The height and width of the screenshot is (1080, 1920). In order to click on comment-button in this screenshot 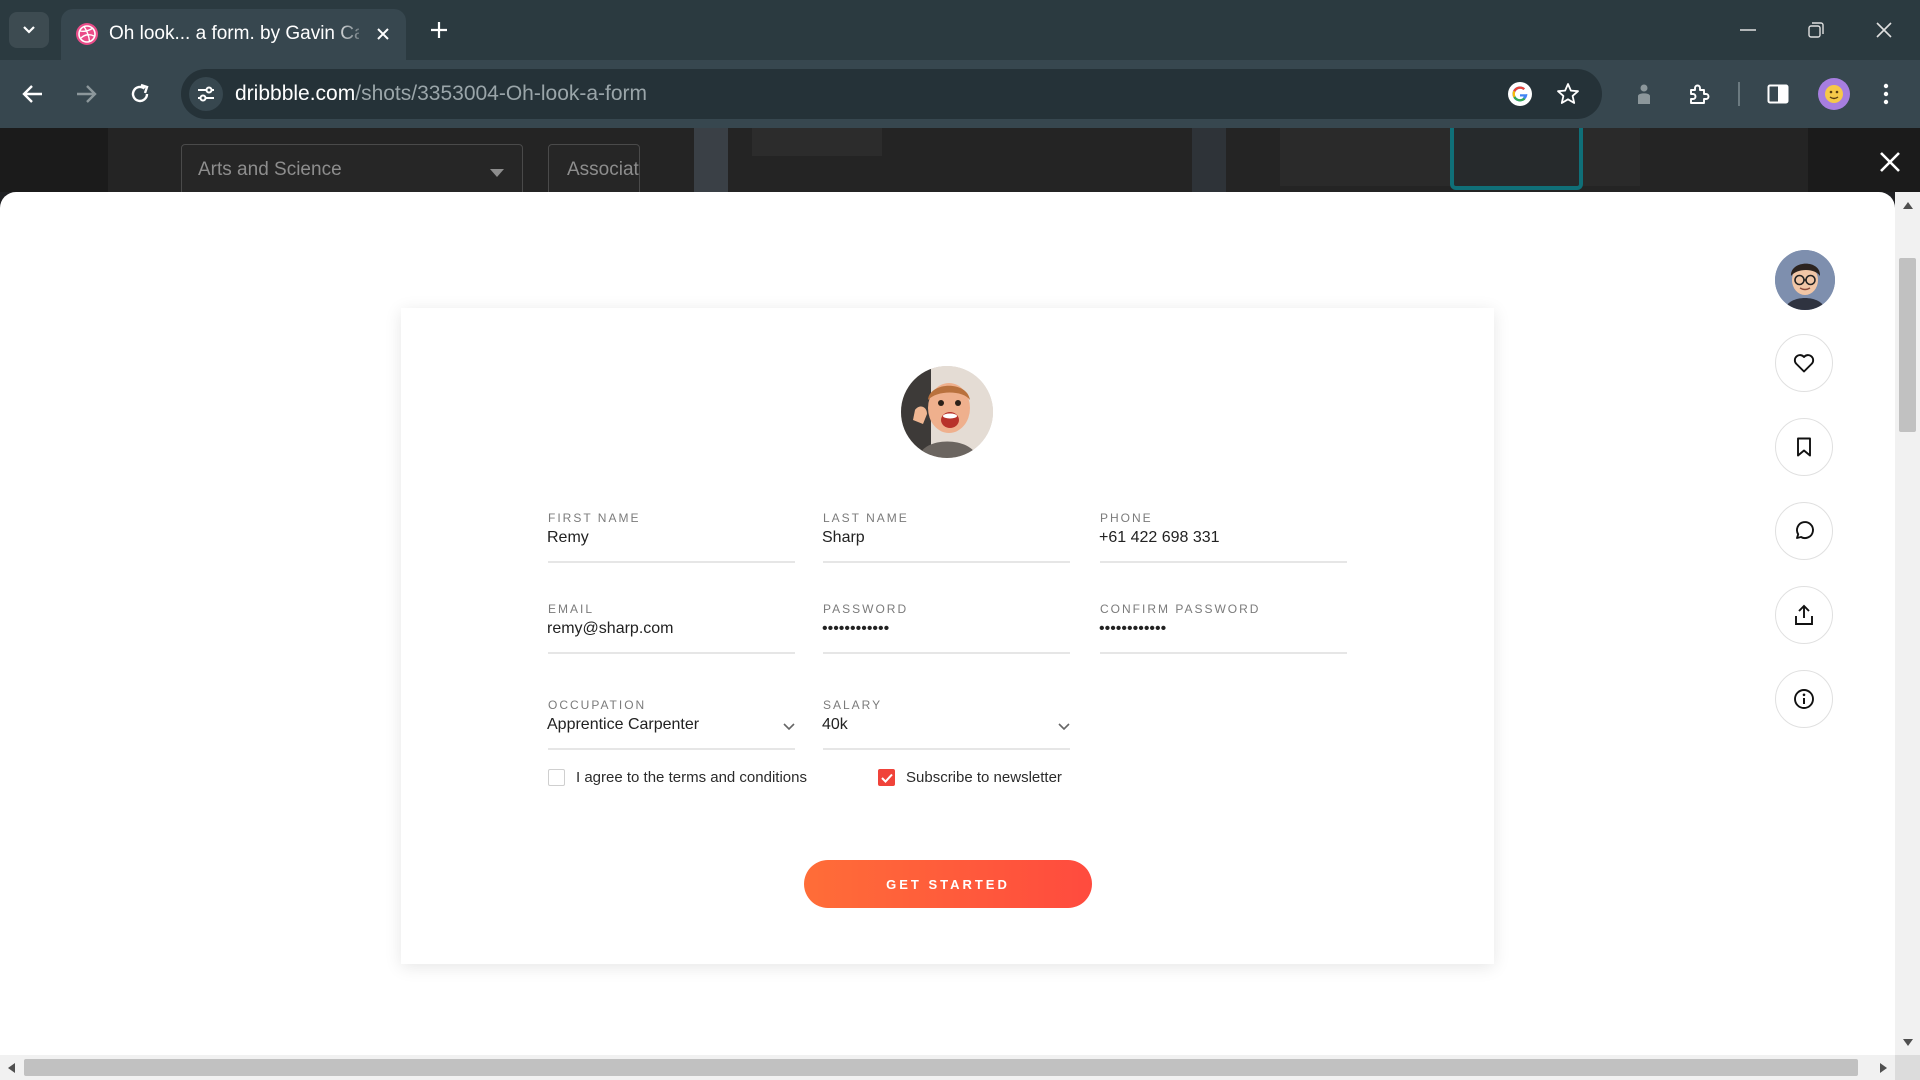, I will do `click(1804, 531)`.